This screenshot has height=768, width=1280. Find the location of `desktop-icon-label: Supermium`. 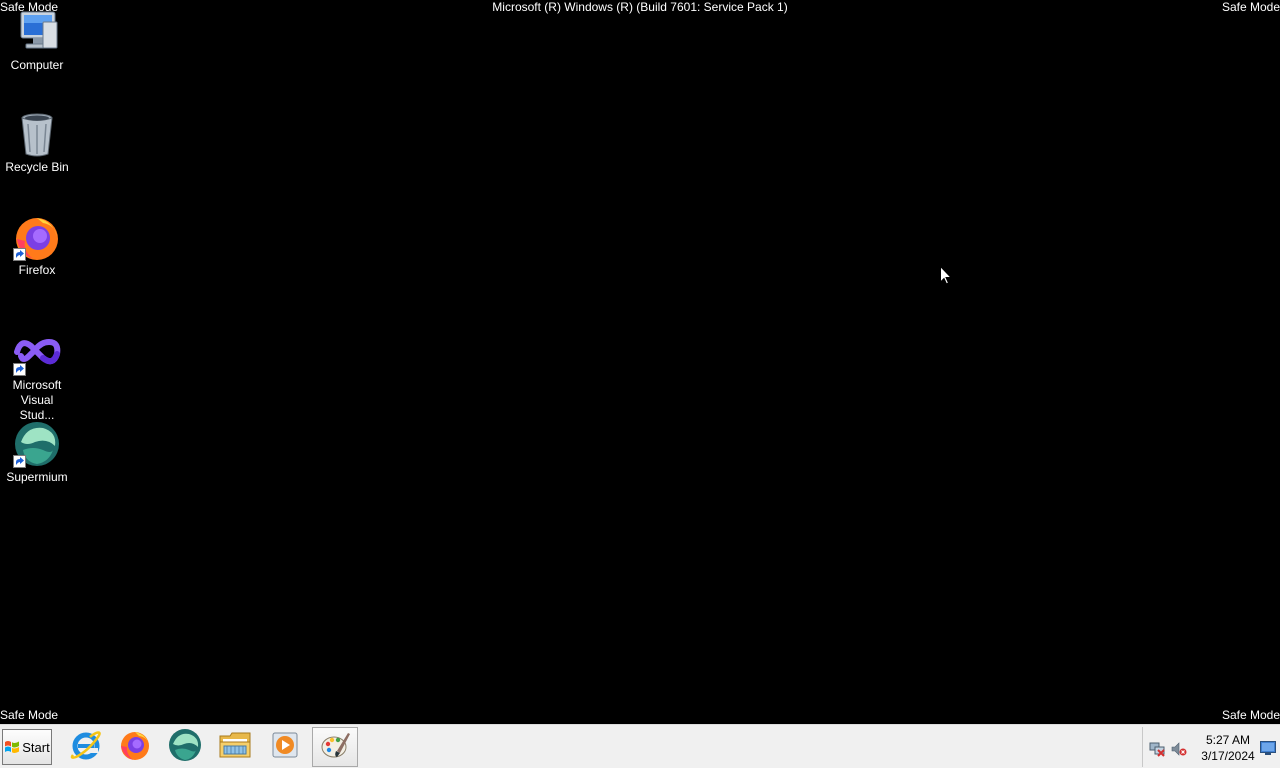

desktop-icon-label: Supermium is located at coordinates (37, 477).